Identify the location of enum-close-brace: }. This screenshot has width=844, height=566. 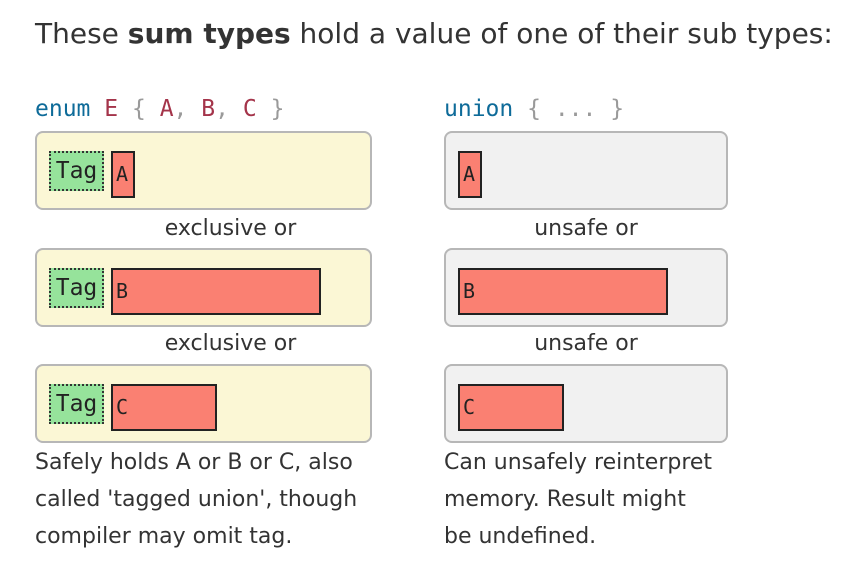
(277, 109).